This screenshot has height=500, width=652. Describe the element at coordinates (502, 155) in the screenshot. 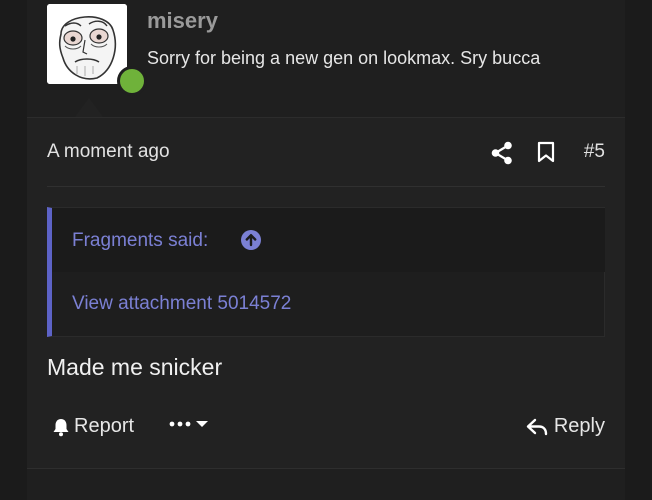

I see `share-icon` at that location.